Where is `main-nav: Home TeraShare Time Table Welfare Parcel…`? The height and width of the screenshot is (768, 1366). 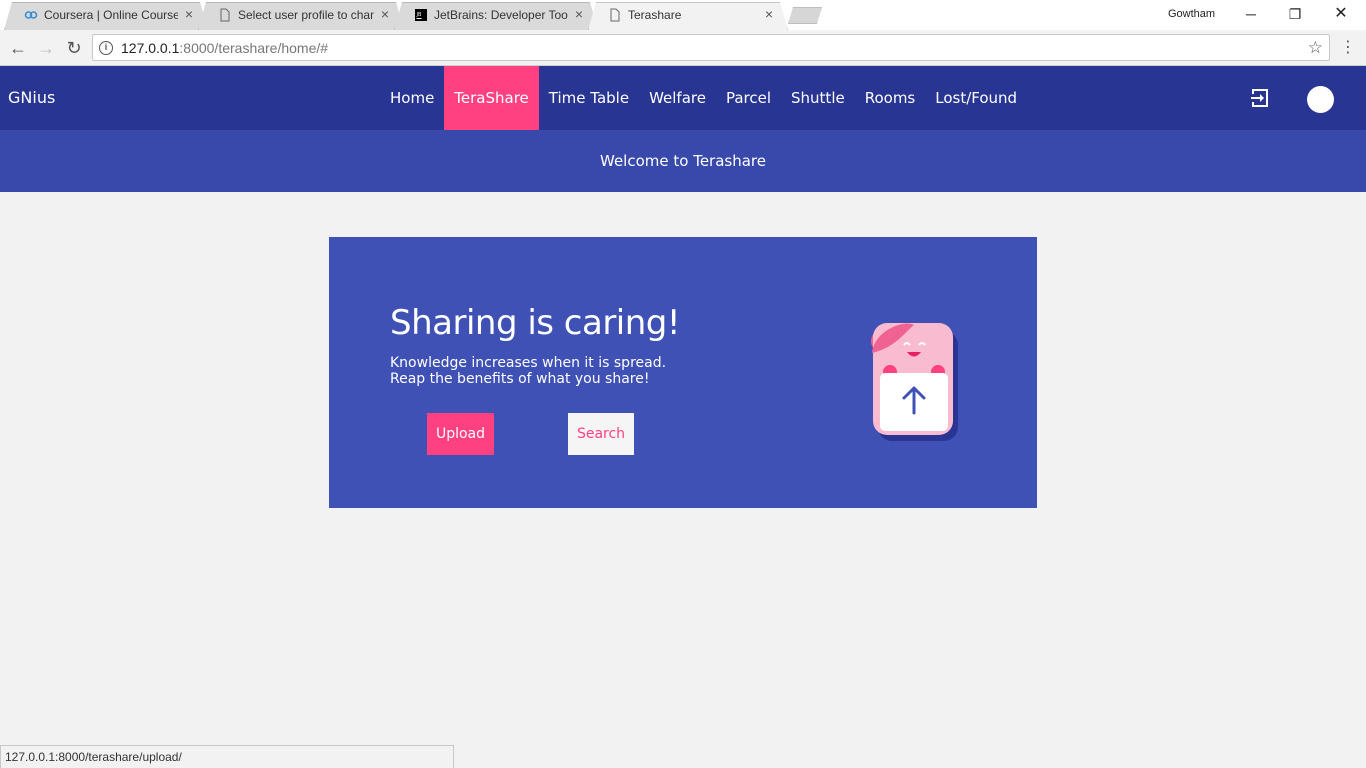
main-nav: Home TeraShare Time Table Welfare Parcel… is located at coordinates (703, 98).